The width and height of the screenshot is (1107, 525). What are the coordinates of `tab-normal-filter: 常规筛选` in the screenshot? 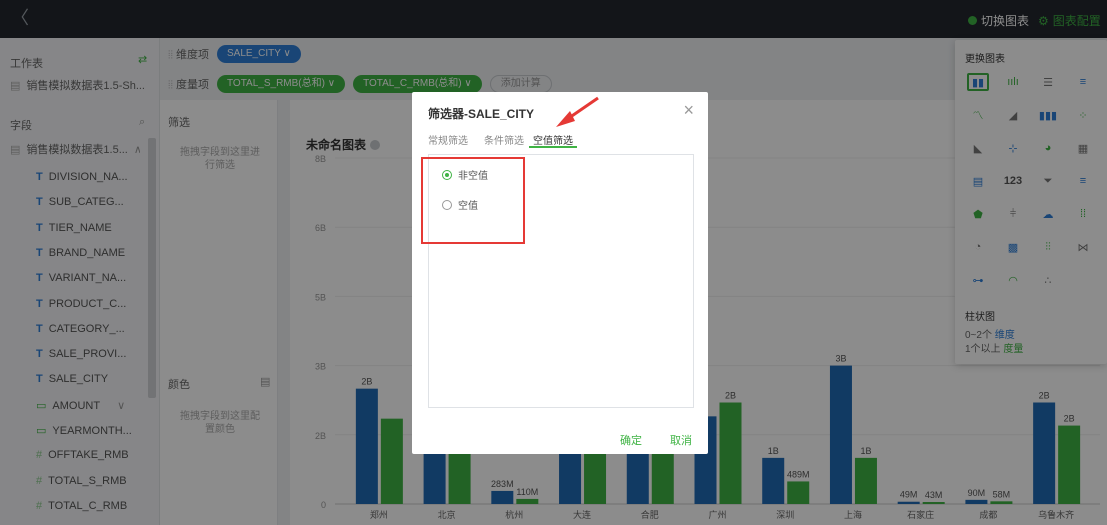 It's located at (448, 139).